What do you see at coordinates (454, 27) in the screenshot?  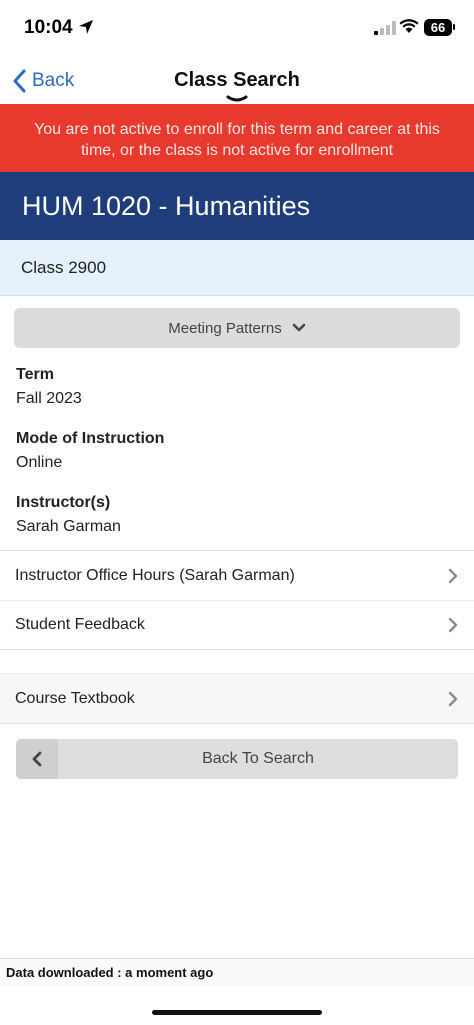 I see `battery-cap` at bounding box center [454, 27].